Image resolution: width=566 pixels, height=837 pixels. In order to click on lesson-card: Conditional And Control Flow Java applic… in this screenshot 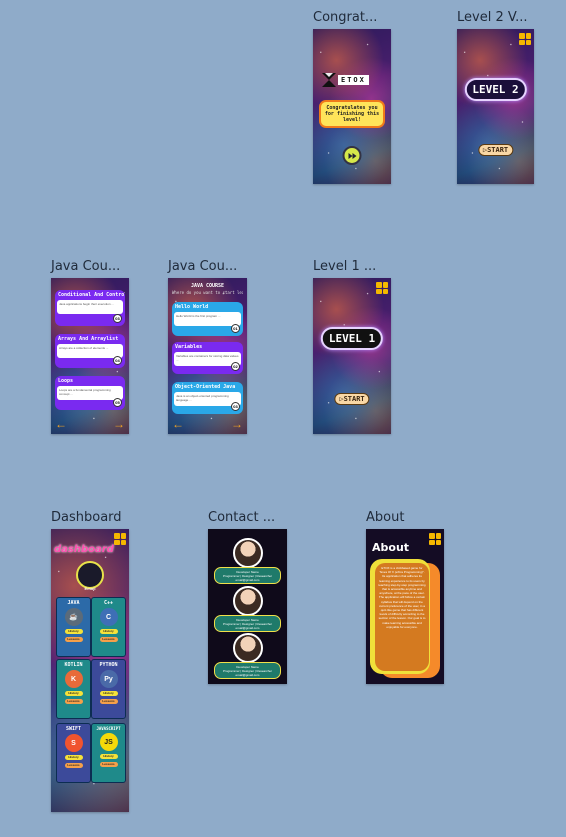, I will do `click(90, 308)`.